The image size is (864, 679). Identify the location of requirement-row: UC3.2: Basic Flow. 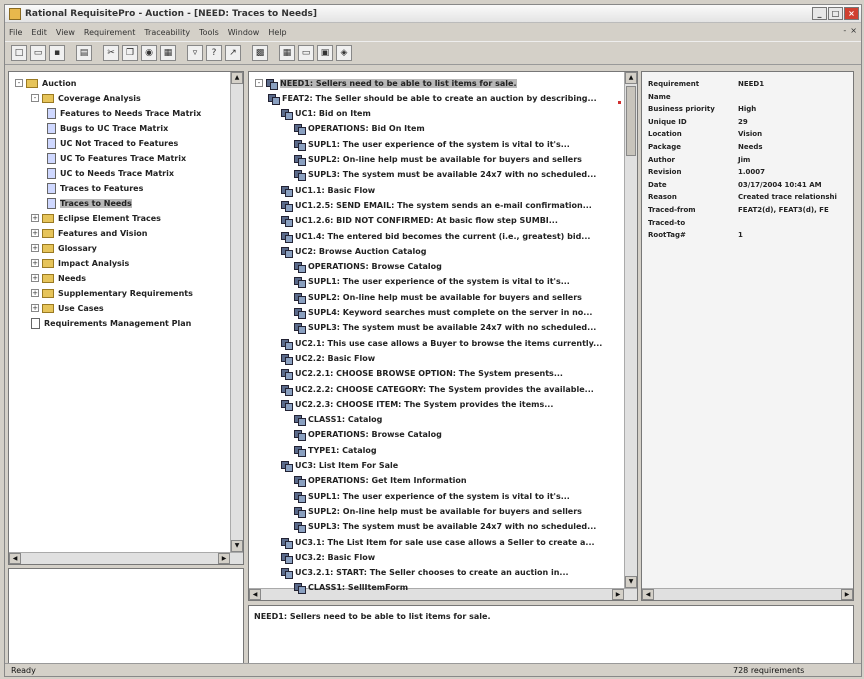
(328, 557).